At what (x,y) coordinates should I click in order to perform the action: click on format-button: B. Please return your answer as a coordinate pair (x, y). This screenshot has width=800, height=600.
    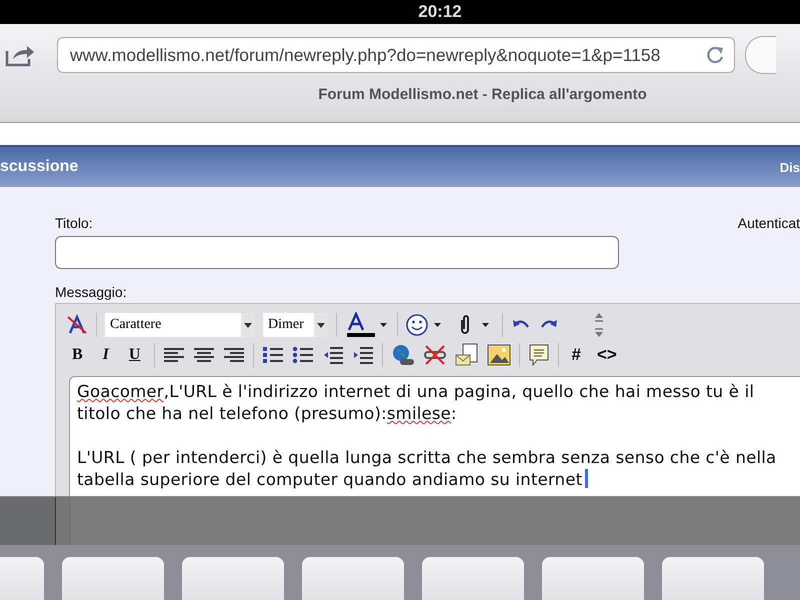
    Looking at the image, I should click on (77, 355).